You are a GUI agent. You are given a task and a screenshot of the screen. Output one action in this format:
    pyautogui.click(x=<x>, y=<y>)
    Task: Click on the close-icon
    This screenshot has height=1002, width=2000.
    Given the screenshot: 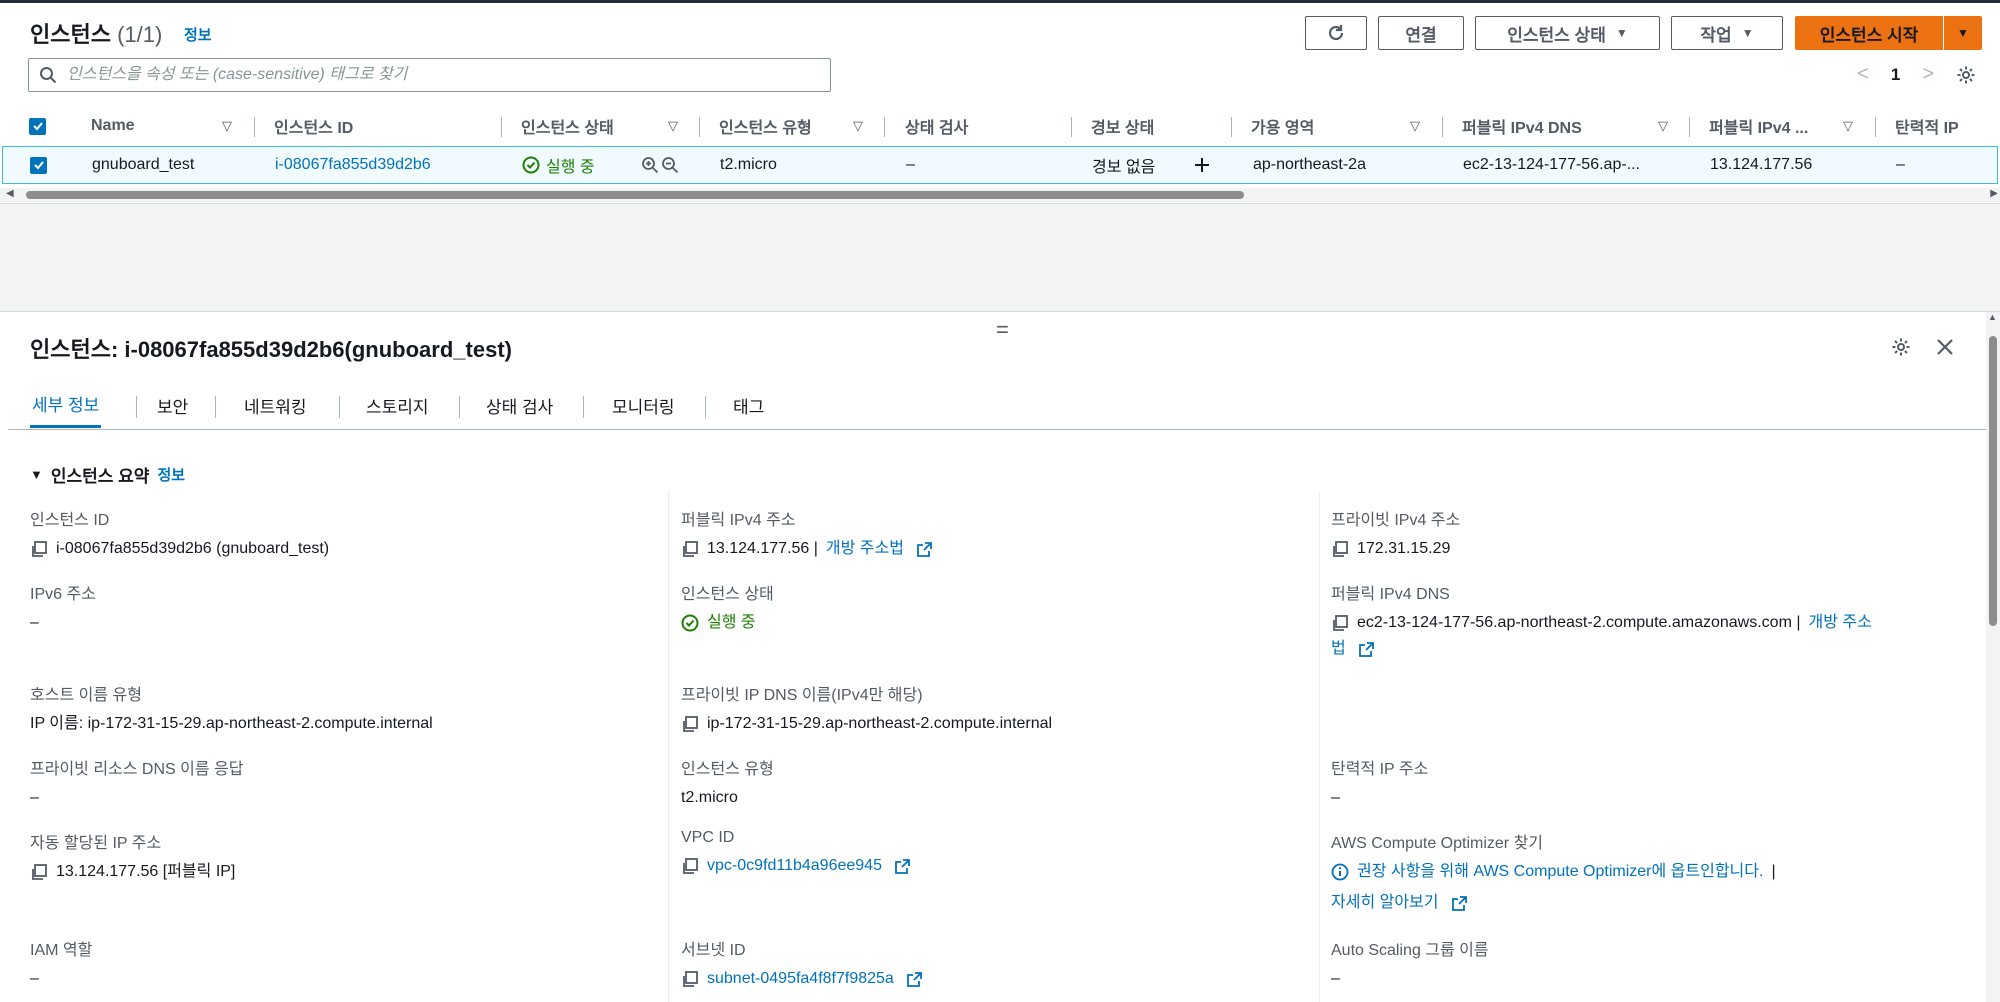 What is the action you would take?
    pyautogui.click(x=1945, y=347)
    